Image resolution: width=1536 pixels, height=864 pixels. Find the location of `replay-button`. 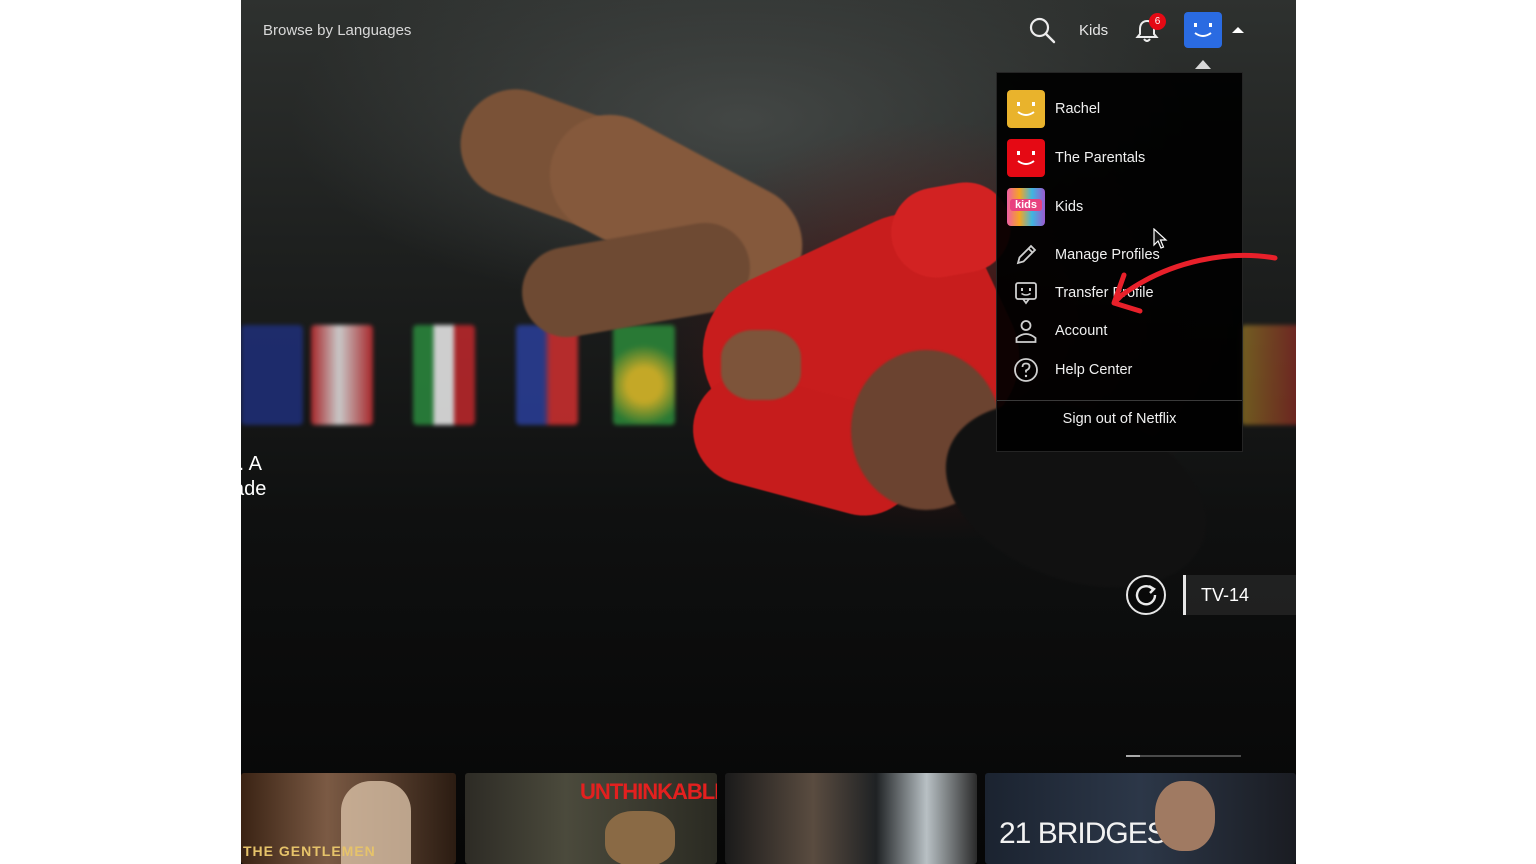

replay-button is located at coordinates (1146, 595).